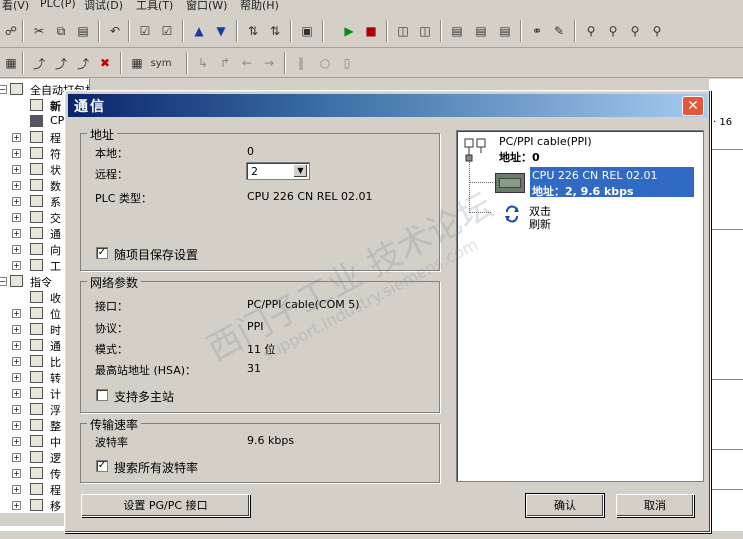 The height and width of the screenshot is (539, 743). What do you see at coordinates (591, 31) in the screenshot?
I see `lock-icon: ⚲` at bounding box center [591, 31].